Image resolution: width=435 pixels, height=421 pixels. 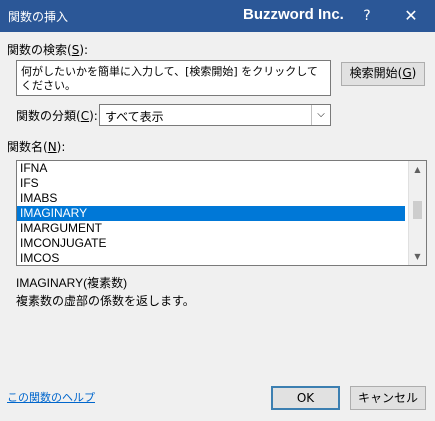 I want to click on function-signature: IMAGINARY(複素数), so click(x=72, y=283).